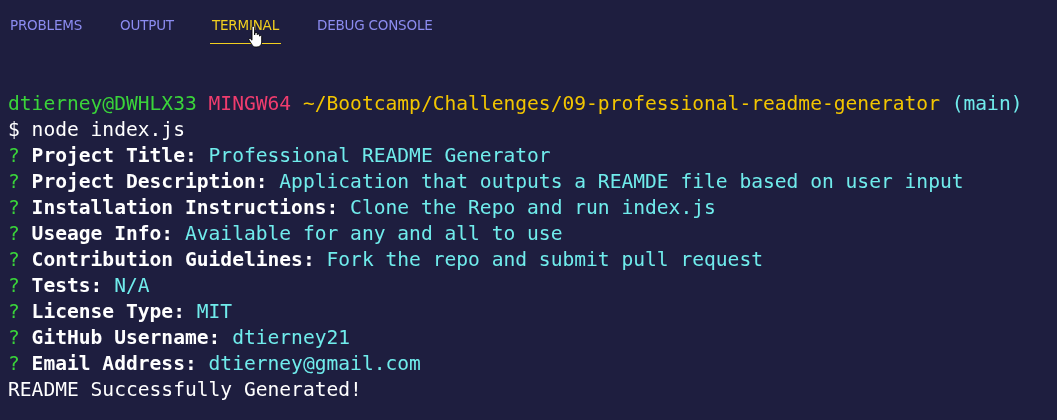  Describe the element at coordinates (102, 234) in the screenshot. I see `question-label: Useage Info:` at that location.